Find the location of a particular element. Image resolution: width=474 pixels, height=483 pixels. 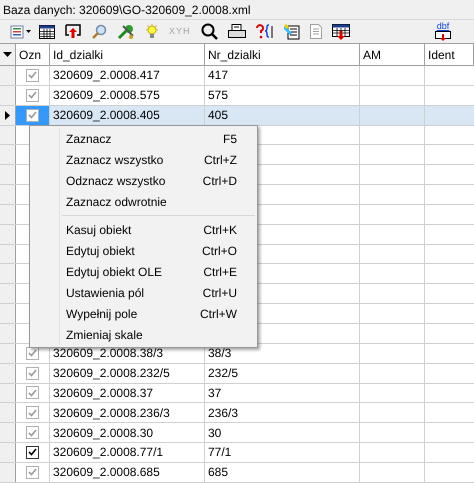

menu-item-label: Odznacz wszystko is located at coordinates (116, 181).